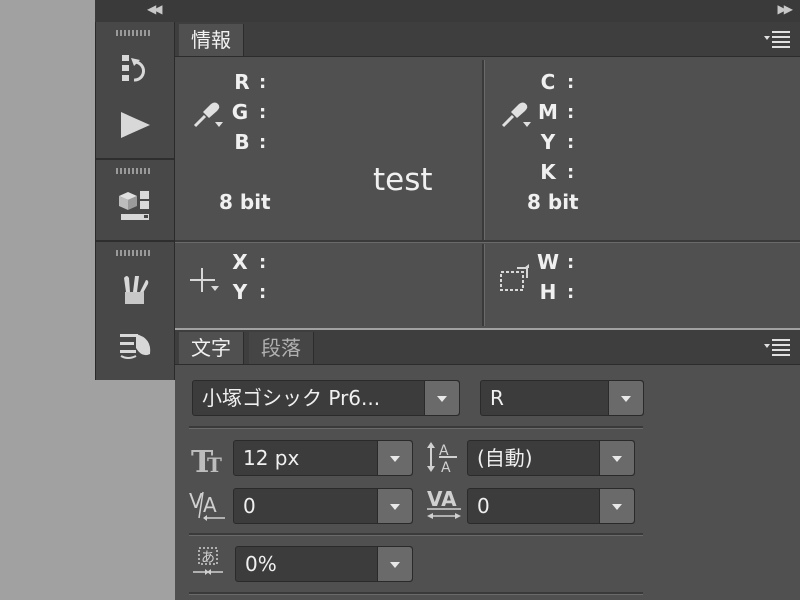  Describe the element at coordinates (135, 205) in the screenshot. I see `properties-3d-icon` at that location.